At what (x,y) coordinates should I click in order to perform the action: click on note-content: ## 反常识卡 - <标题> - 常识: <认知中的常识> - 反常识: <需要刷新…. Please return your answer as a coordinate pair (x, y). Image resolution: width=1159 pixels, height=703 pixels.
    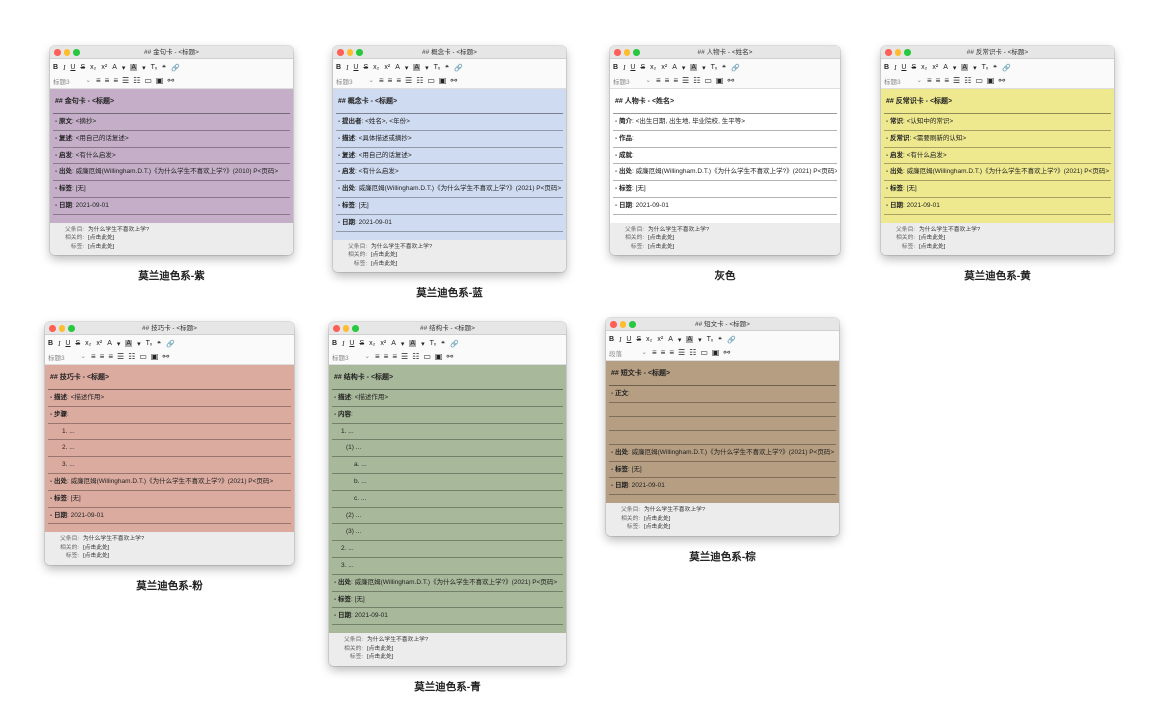
    Looking at the image, I should click on (997, 156).